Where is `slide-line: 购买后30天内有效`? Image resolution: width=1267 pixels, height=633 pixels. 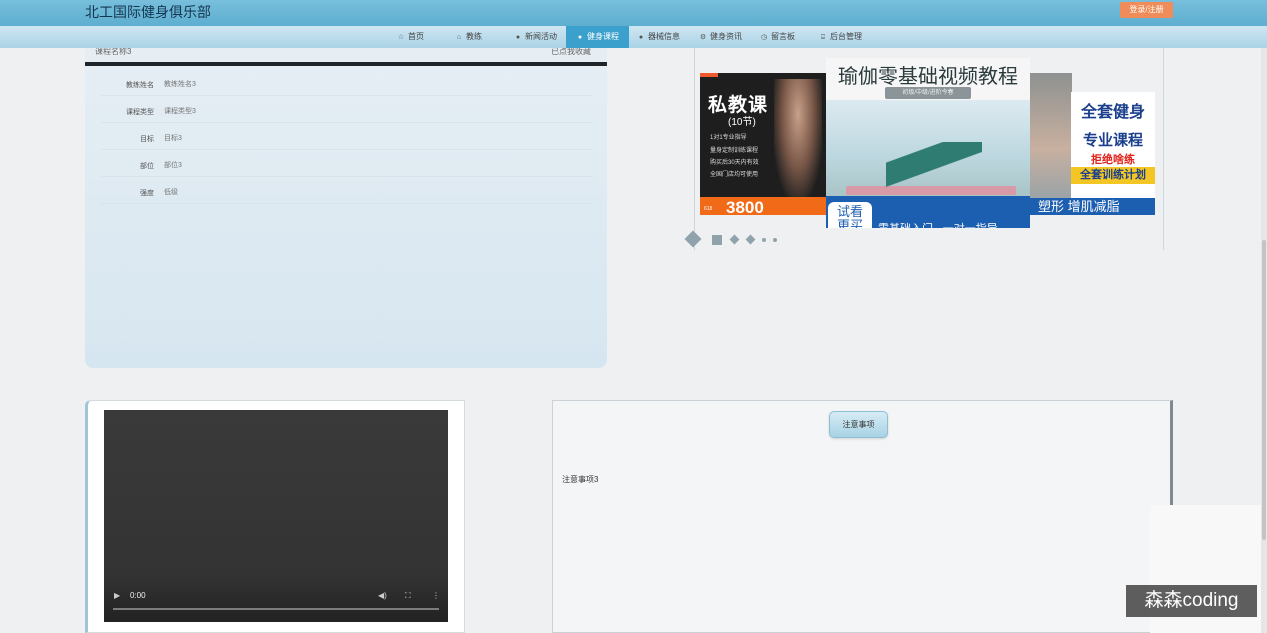 slide-line: 购买后30天内有效 is located at coordinates (734, 163).